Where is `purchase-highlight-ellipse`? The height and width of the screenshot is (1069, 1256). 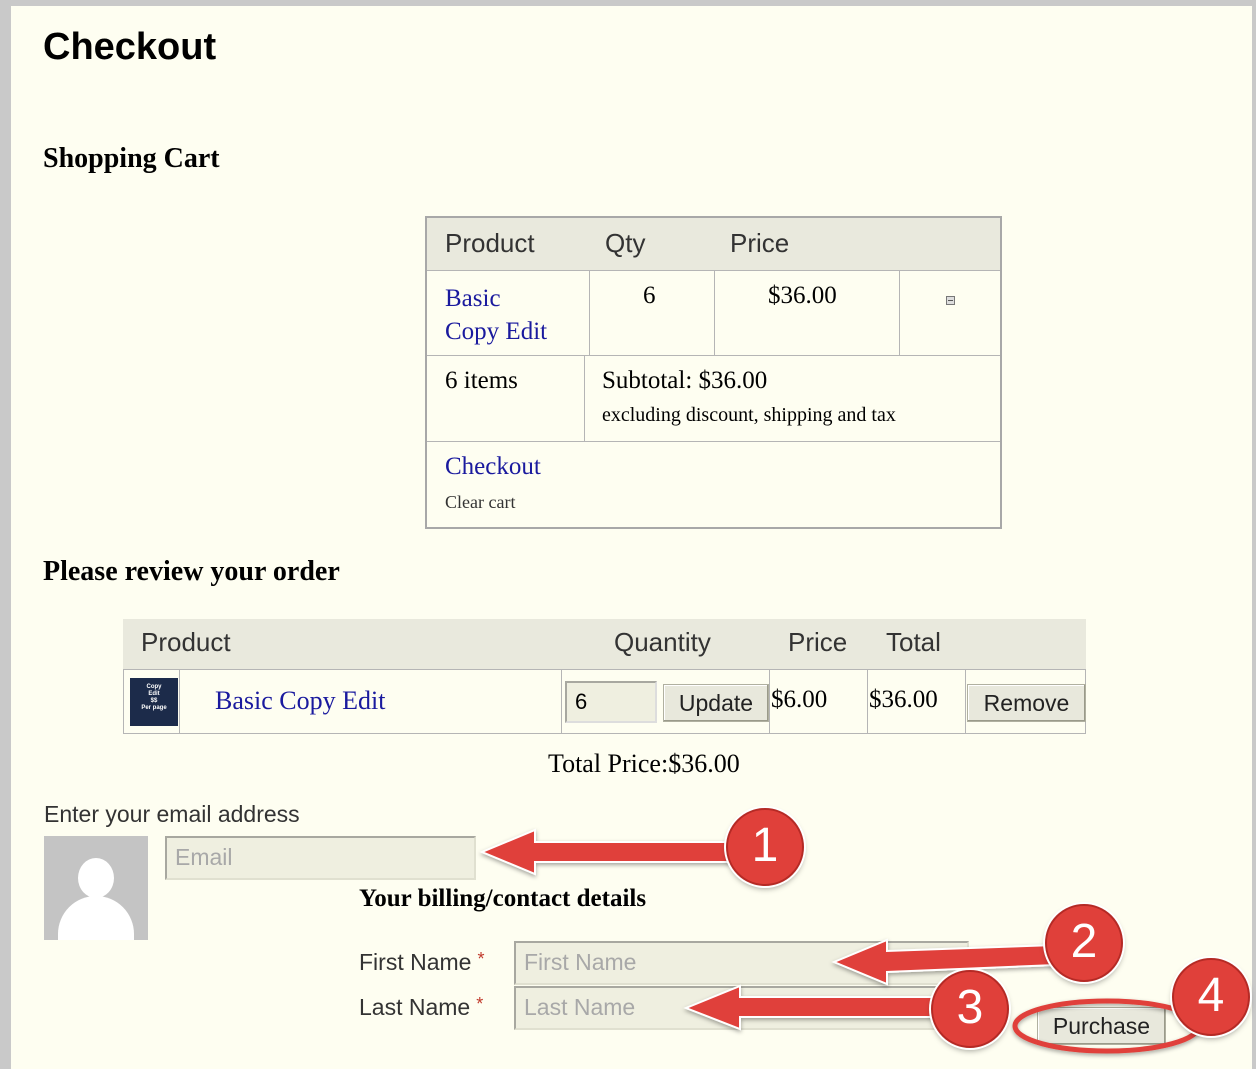
purchase-highlight-ellipse is located at coordinates (1107, 1026).